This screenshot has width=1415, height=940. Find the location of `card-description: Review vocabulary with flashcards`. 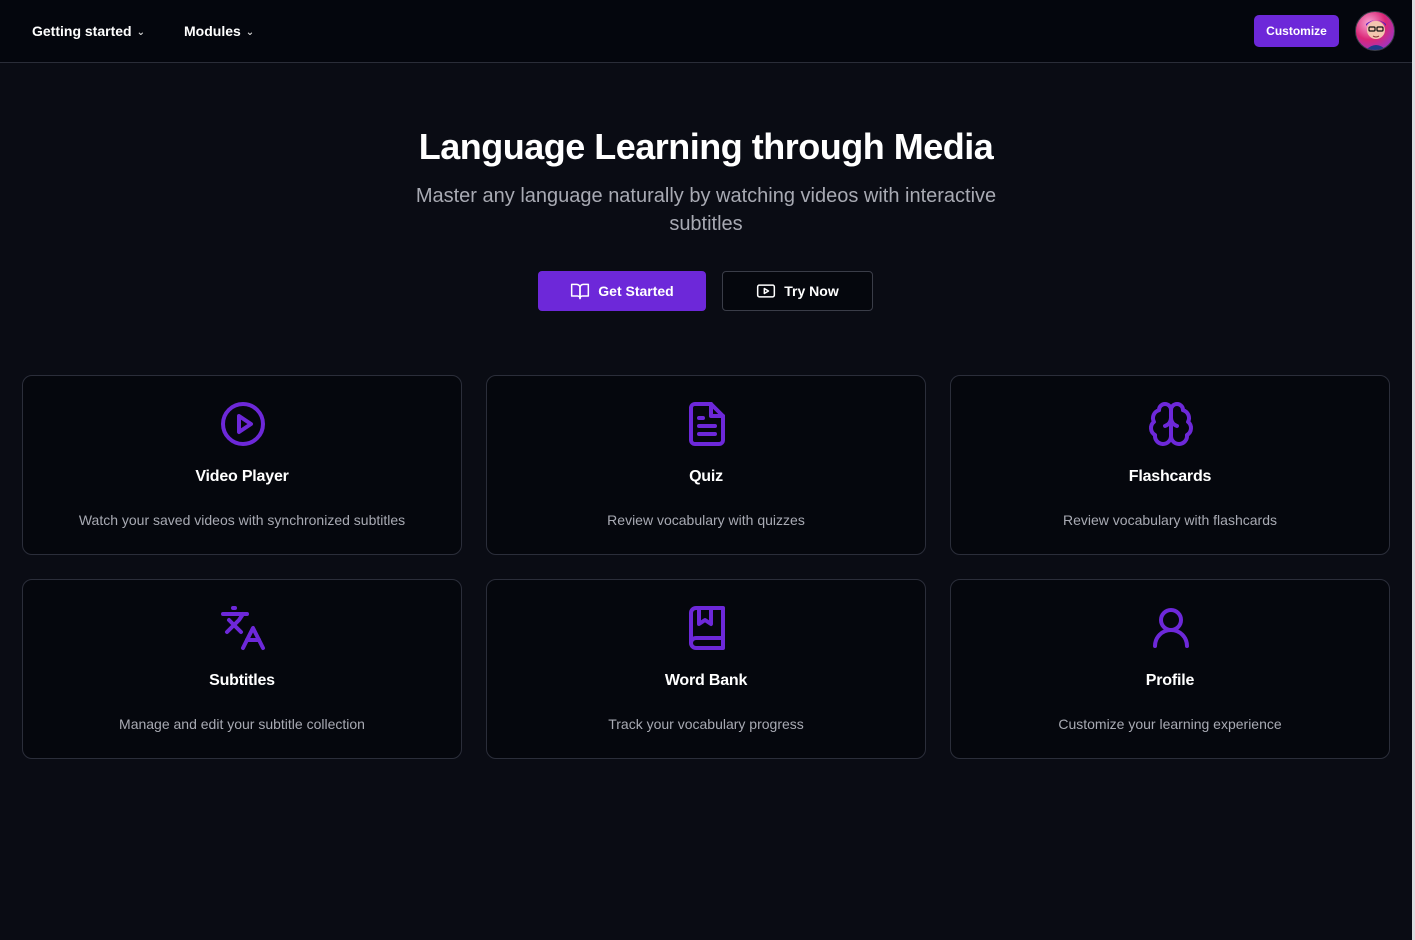

card-description: Review vocabulary with flashcards is located at coordinates (1170, 520).